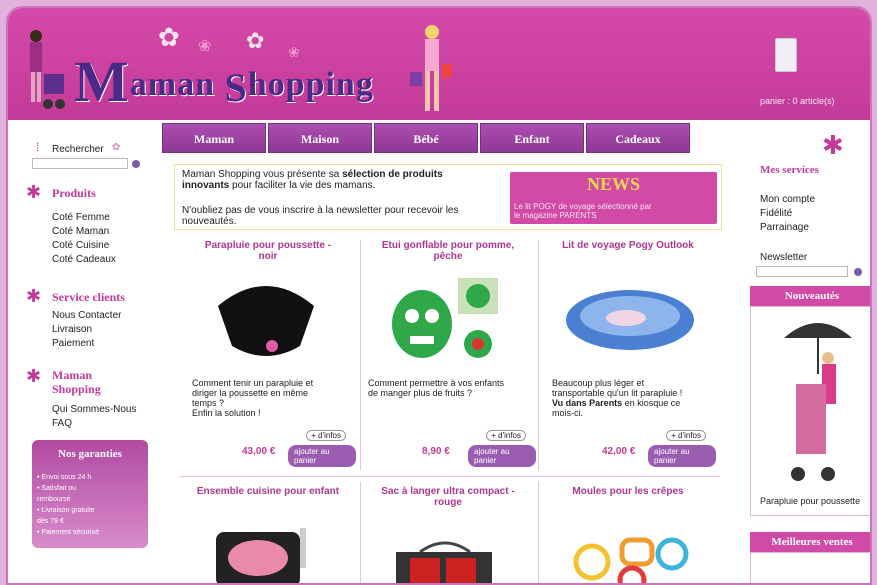  What do you see at coordinates (62, 423) in the screenshot?
I see `sidebar-link-faq: FAQ` at bounding box center [62, 423].